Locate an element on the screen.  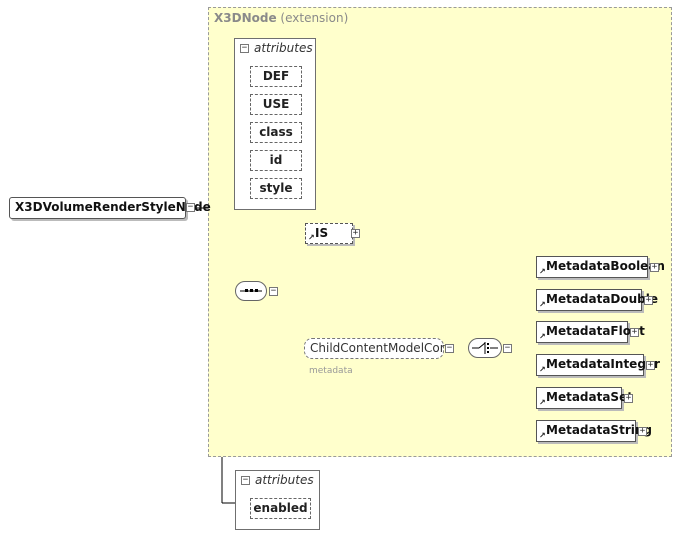
metadata-boolean-label: MetadataBoolean is located at coordinates (605, 266).